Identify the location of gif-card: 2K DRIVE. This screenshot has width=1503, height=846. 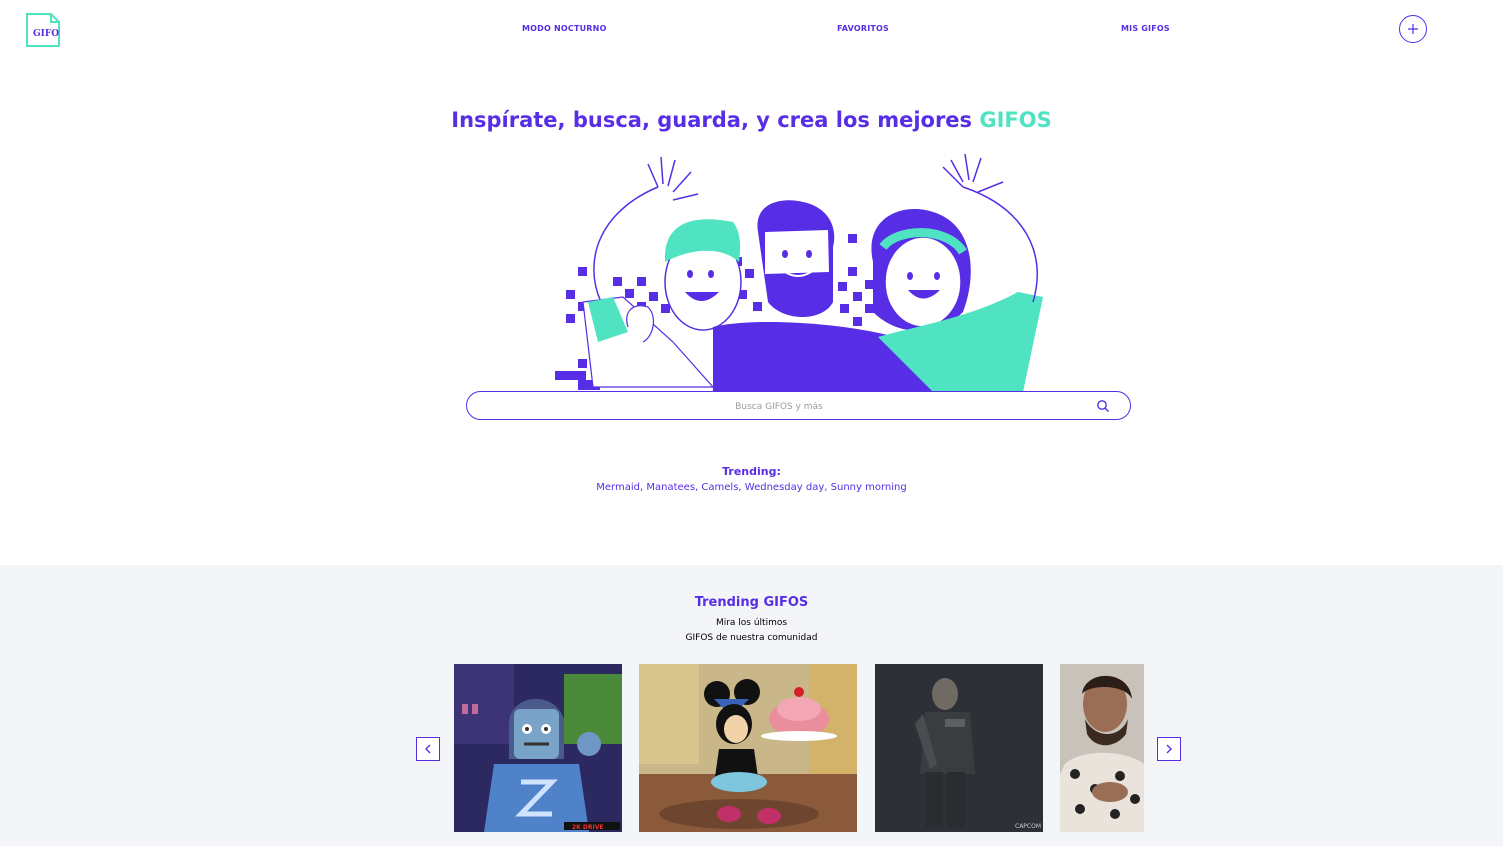
(538, 748).